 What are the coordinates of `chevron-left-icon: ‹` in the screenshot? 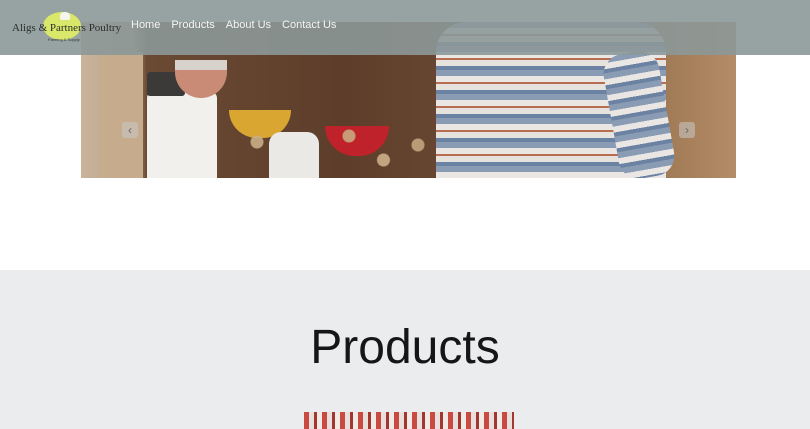 It's located at (130, 130).